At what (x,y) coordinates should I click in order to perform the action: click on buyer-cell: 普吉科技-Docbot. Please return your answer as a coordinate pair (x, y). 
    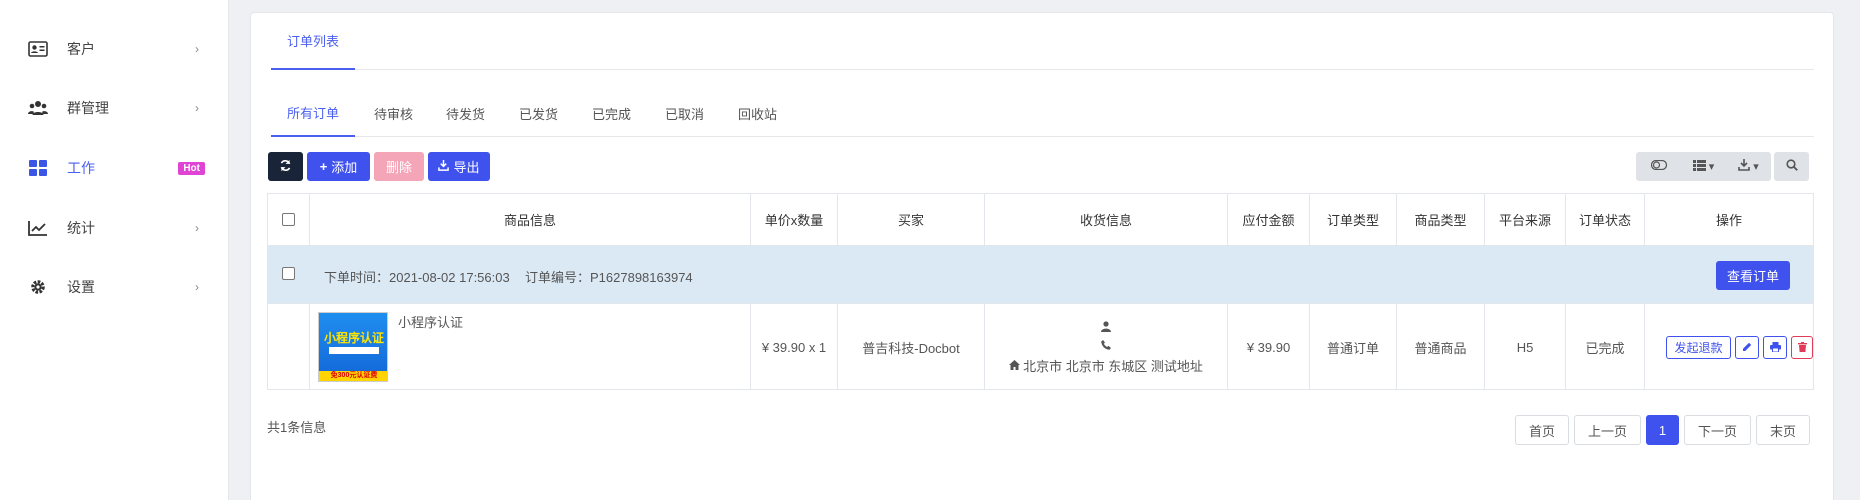
    Looking at the image, I should click on (911, 347).